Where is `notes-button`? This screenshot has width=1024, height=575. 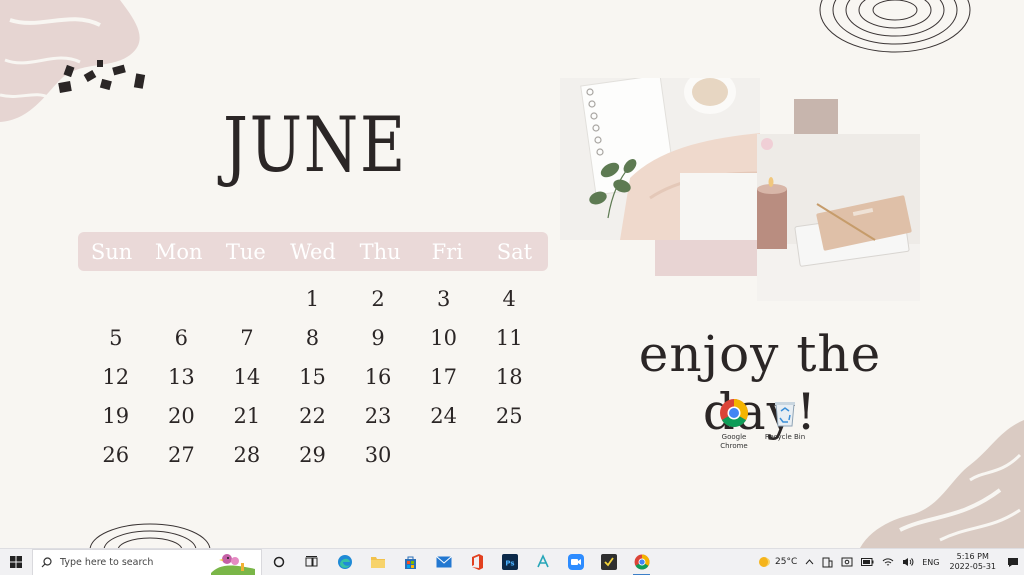 notes-button is located at coordinates (608, 562).